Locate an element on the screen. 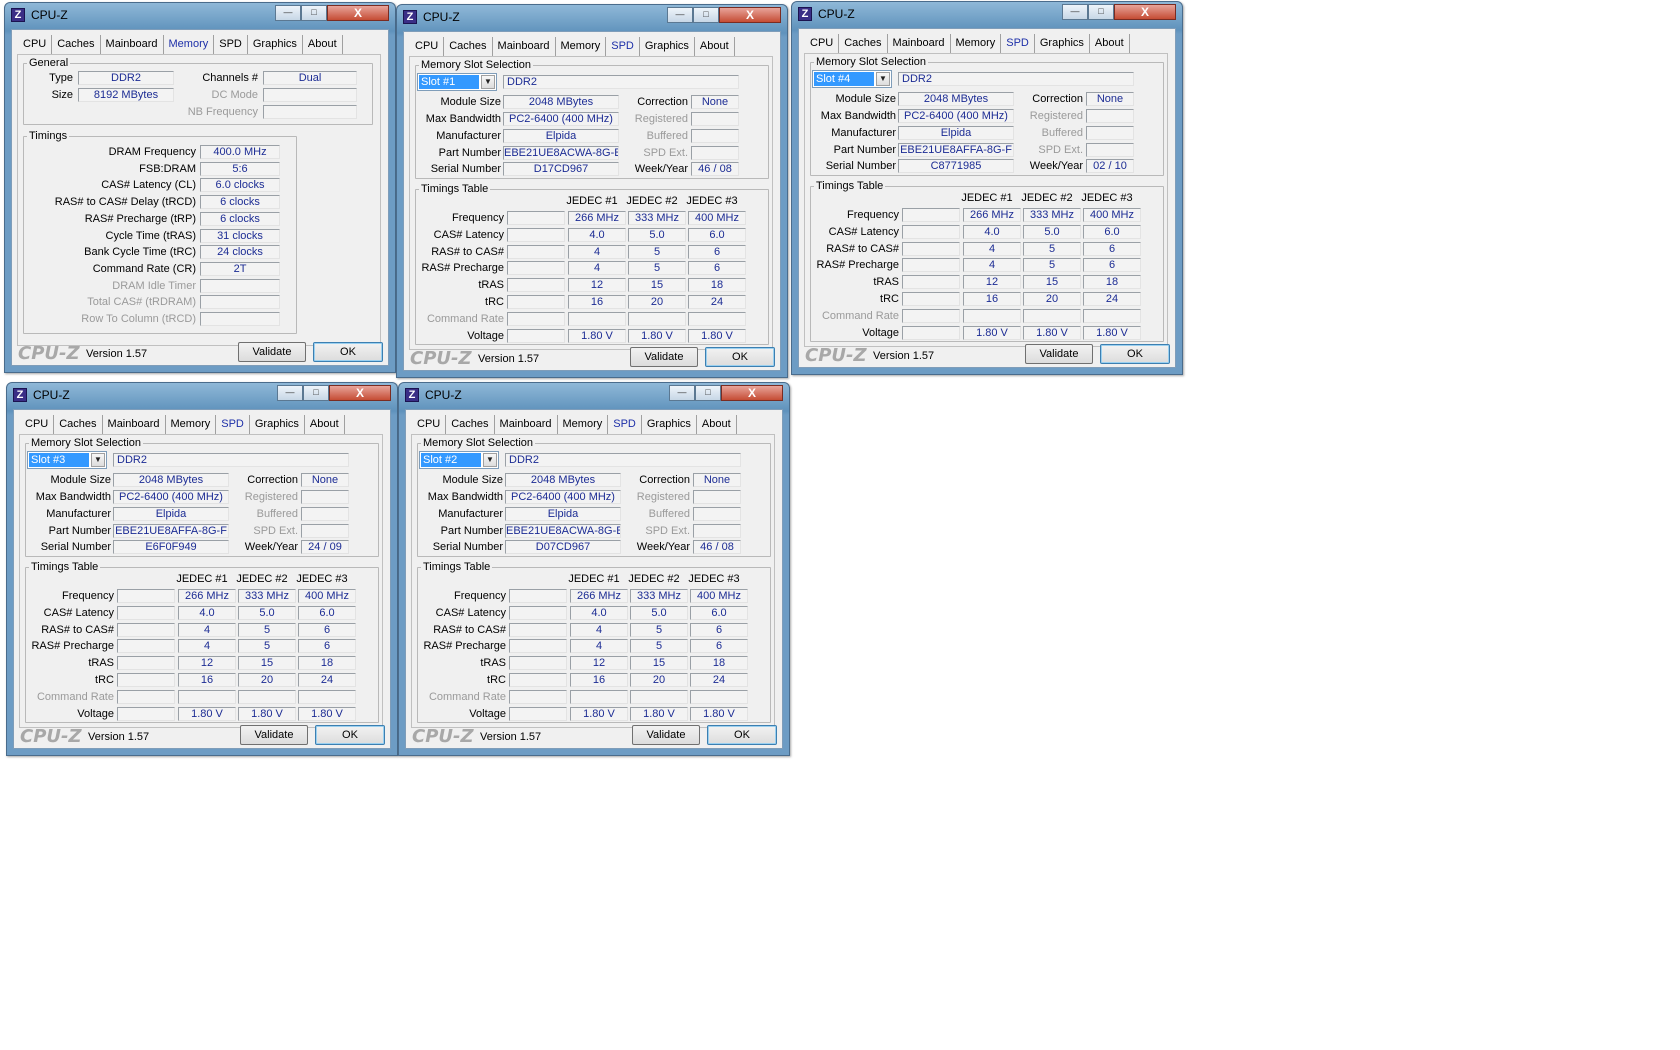 The height and width of the screenshot is (1050, 1680). buffered-value is located at coordinates (715, 136).